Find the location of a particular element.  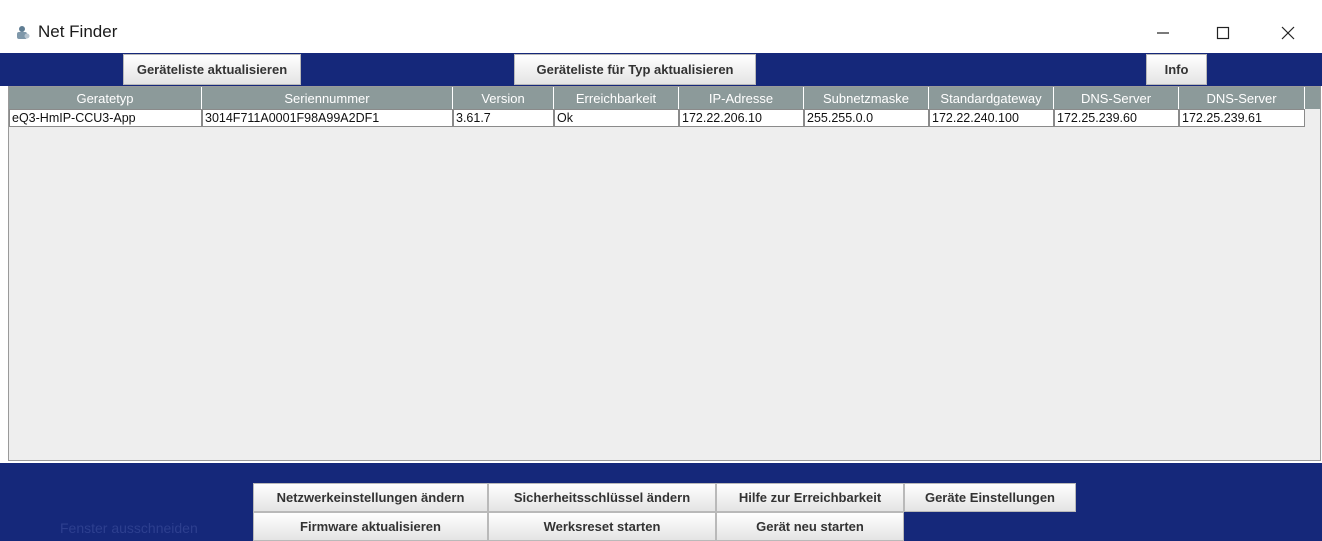

title-bar: Net Finder is located at coordinates (661, 26).